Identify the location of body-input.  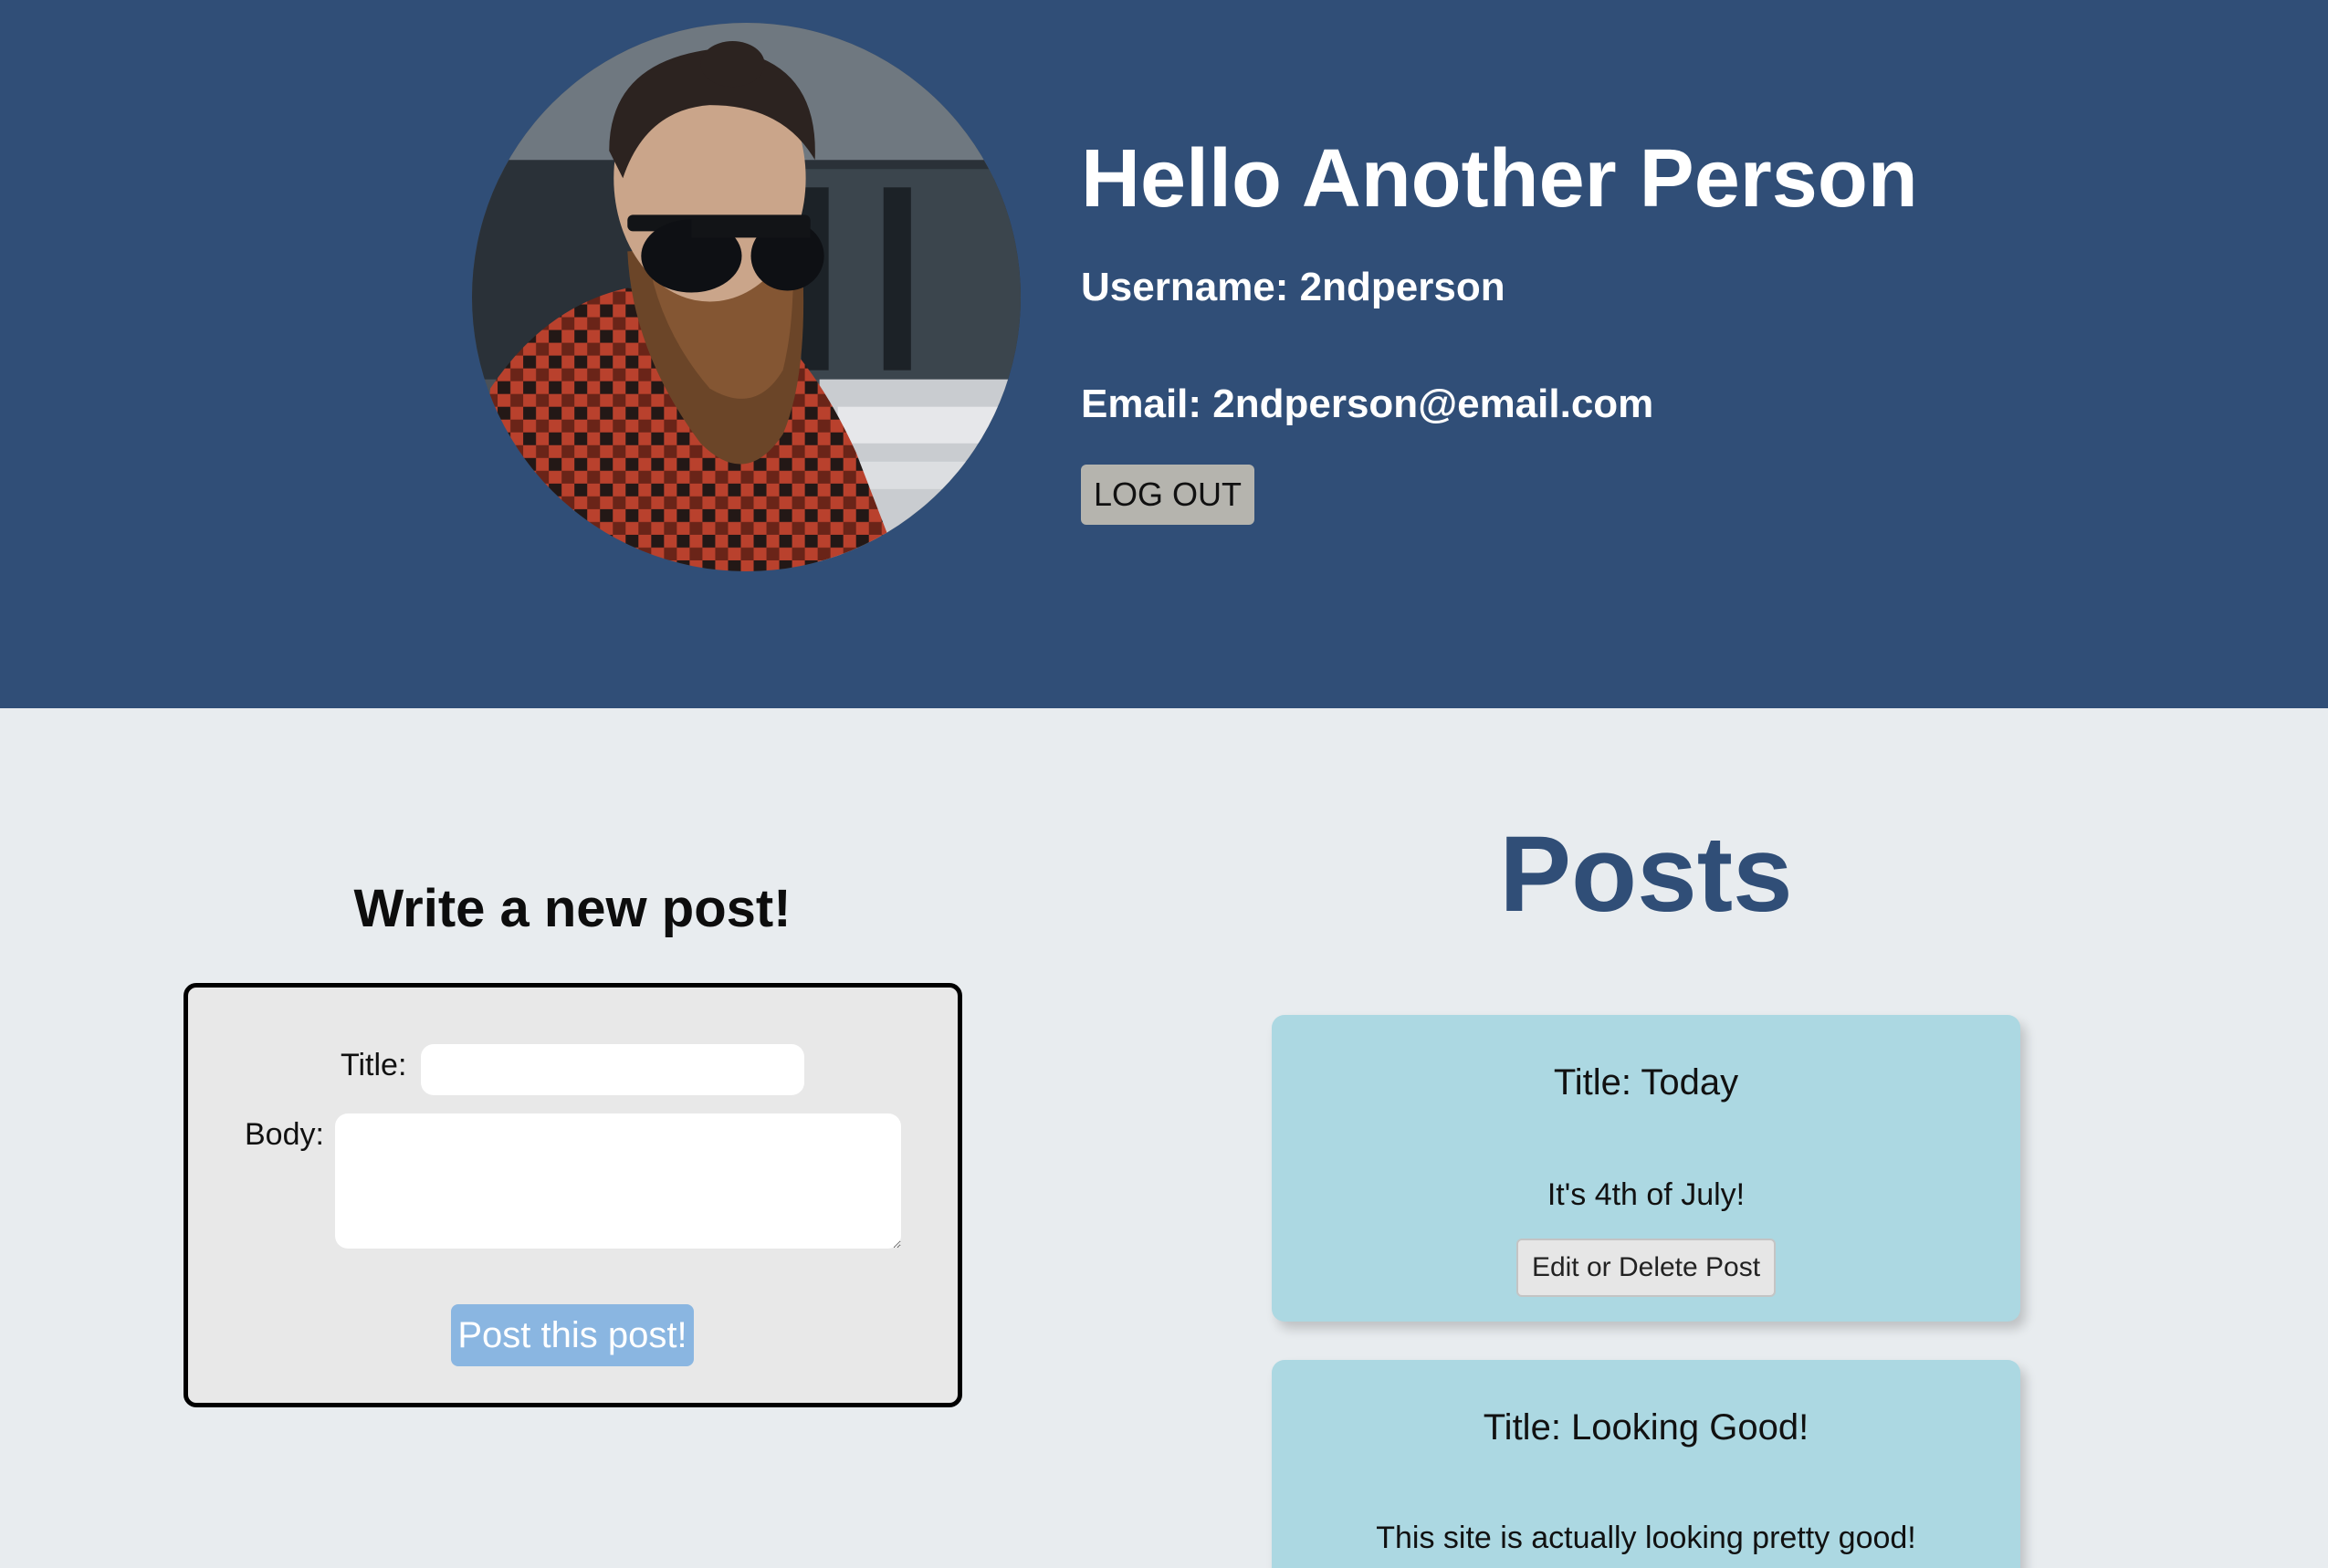
(618, 1181).